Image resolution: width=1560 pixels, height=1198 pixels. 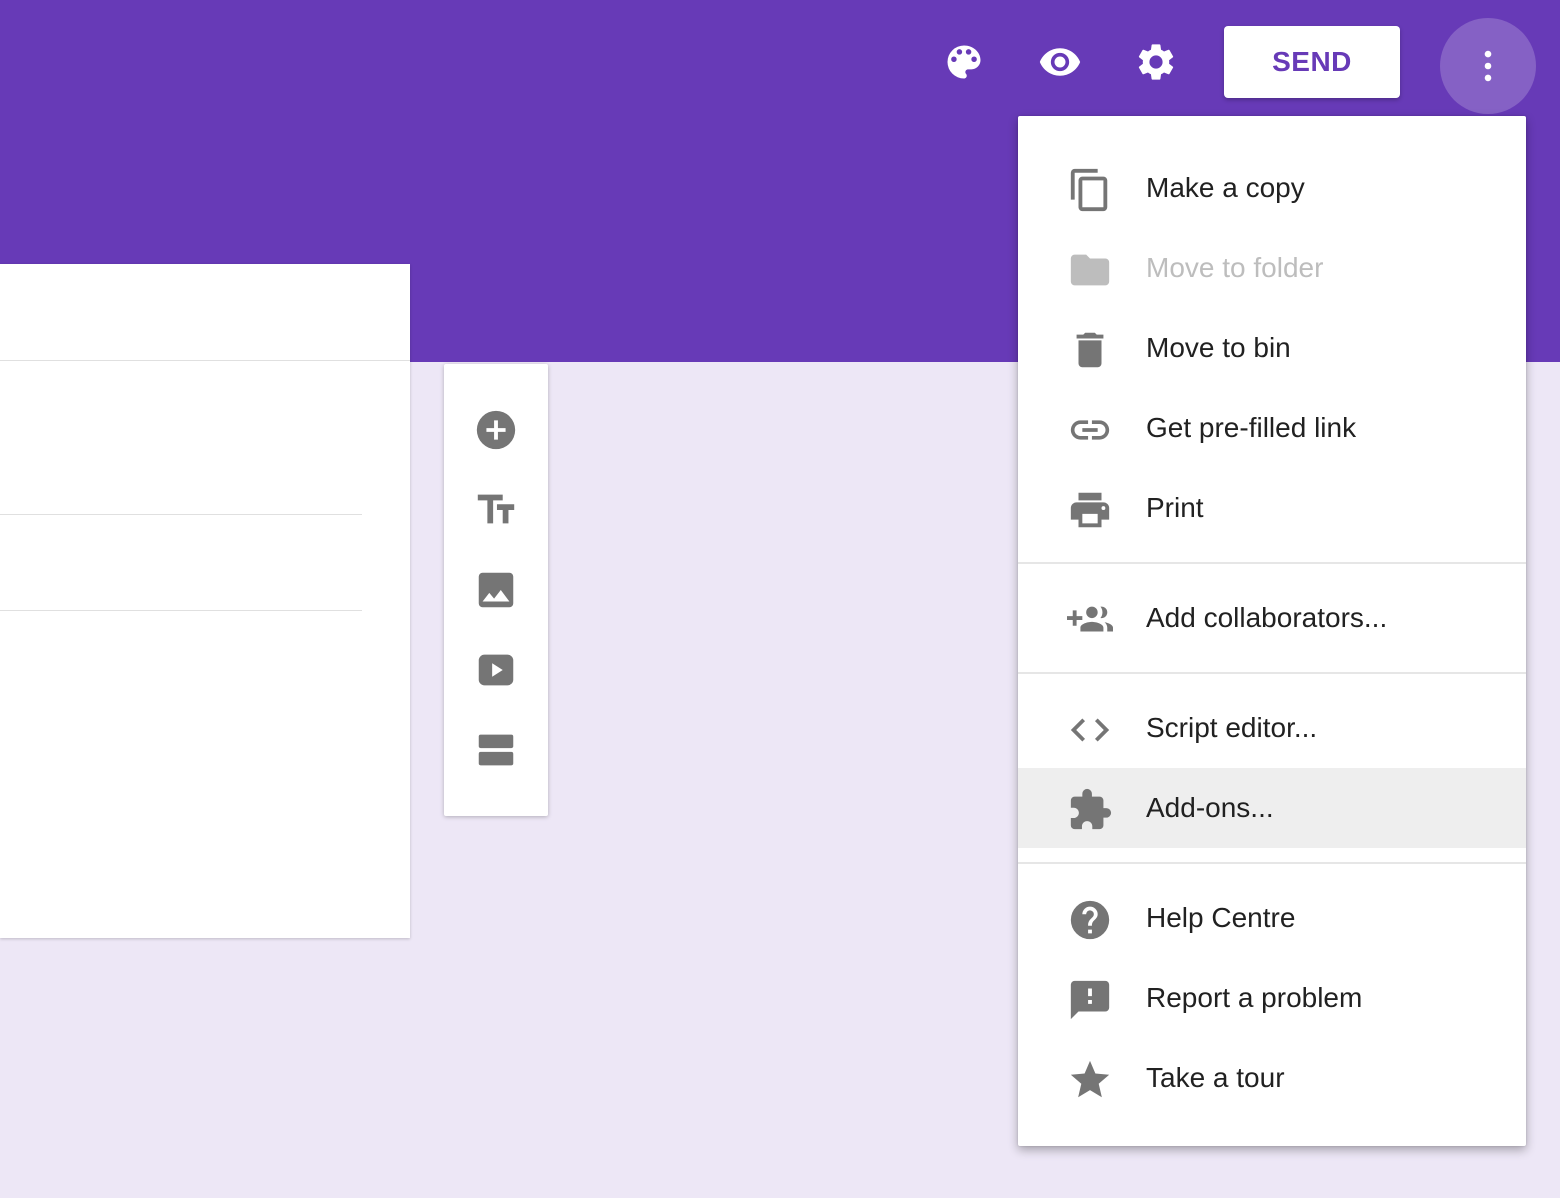 I want to click on menu-item-label: Move to folder, so click(x=1235, y=267).